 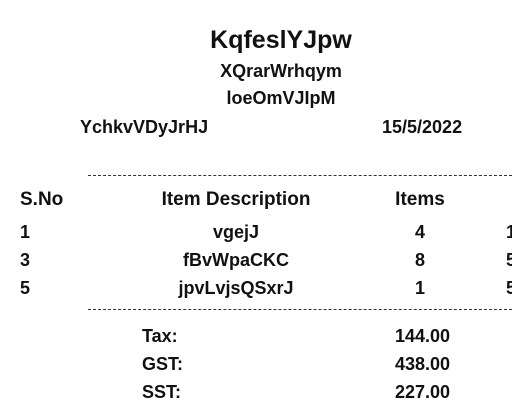 What do you see at coordinates (25, 288) in the screenshot?
I see `row-sno: 5` at bounding box center [25, 288].